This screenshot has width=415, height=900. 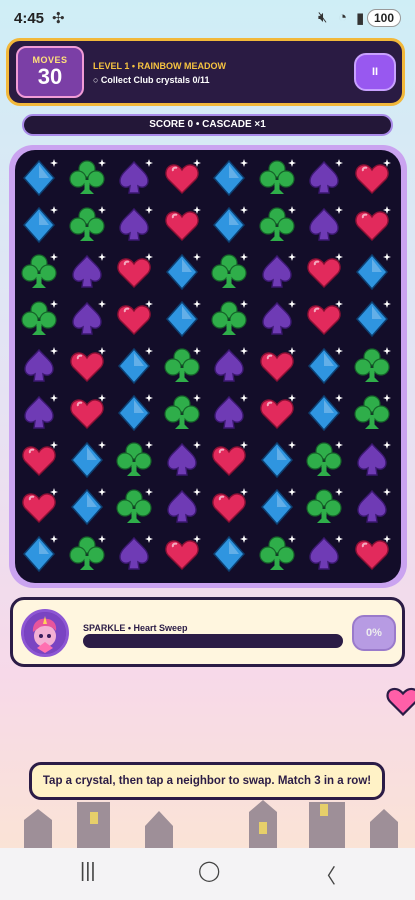 I want to click on back-icon: 〈, so click(x=326, y=874).